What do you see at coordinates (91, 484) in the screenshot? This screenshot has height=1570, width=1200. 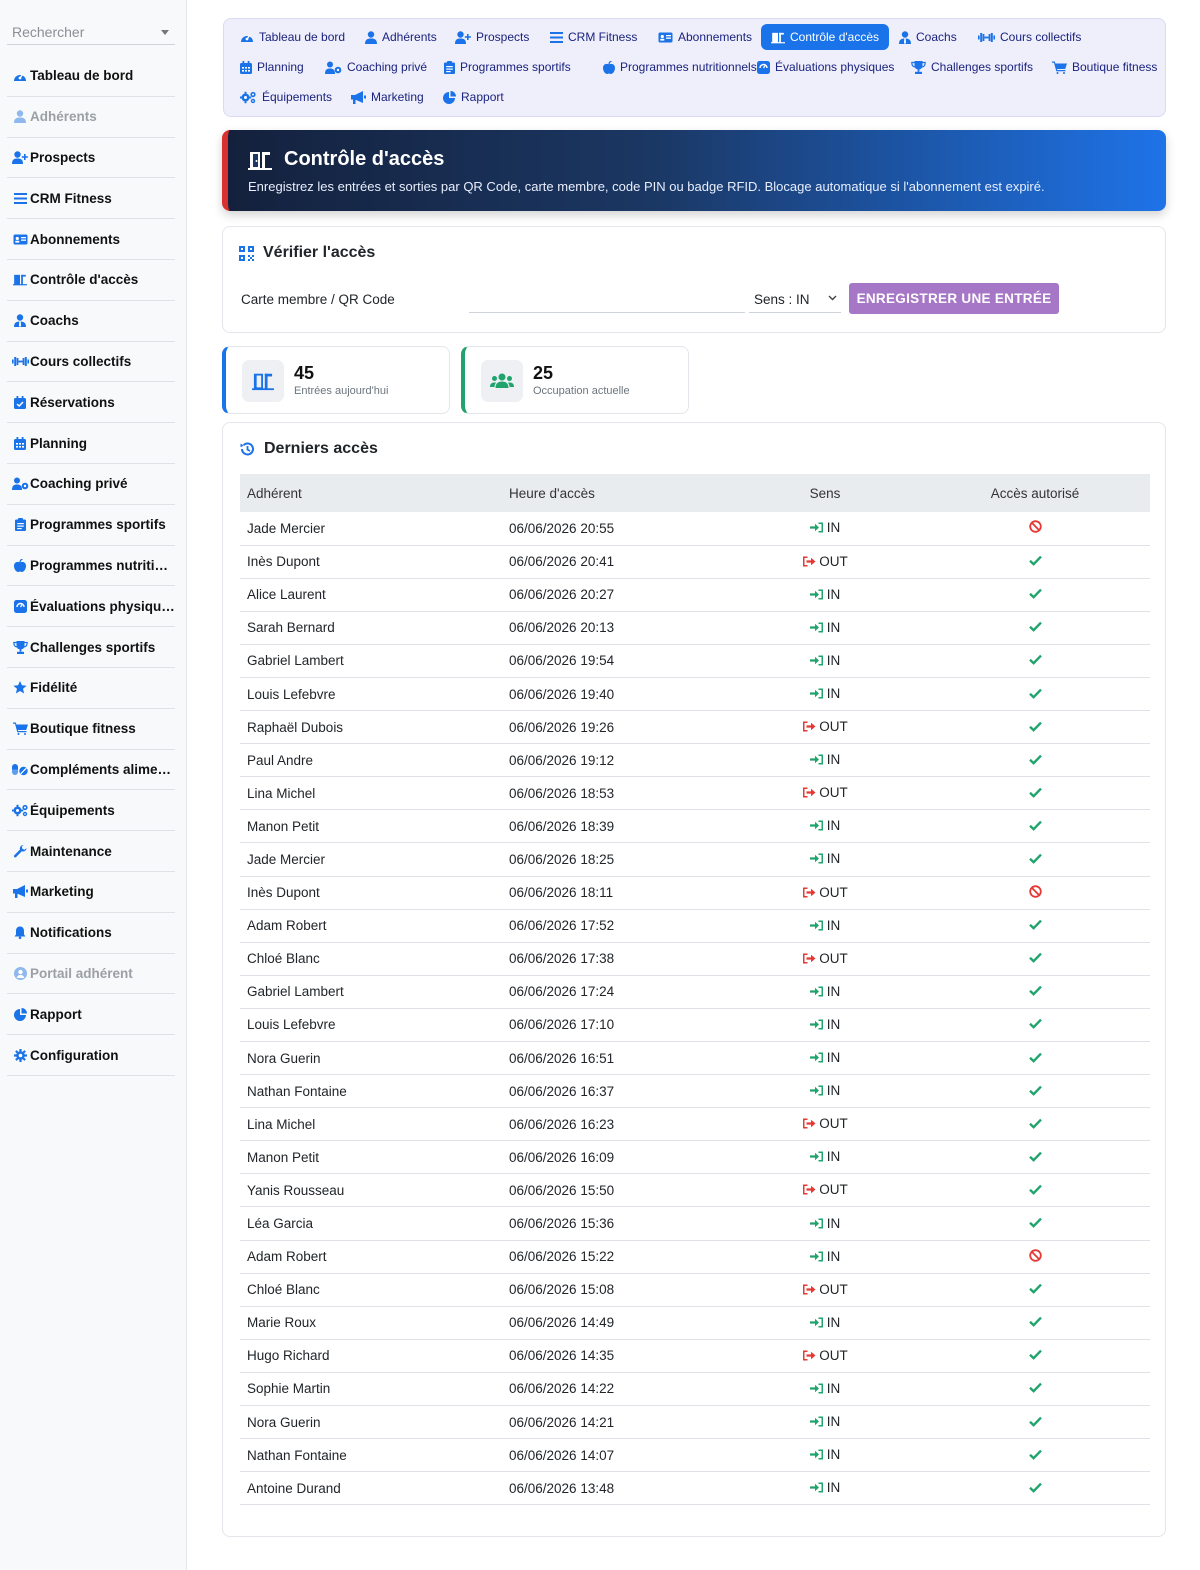 I see `sidebar-item-coaching-prive: Coaching privé` at bounding box center [91, 484].